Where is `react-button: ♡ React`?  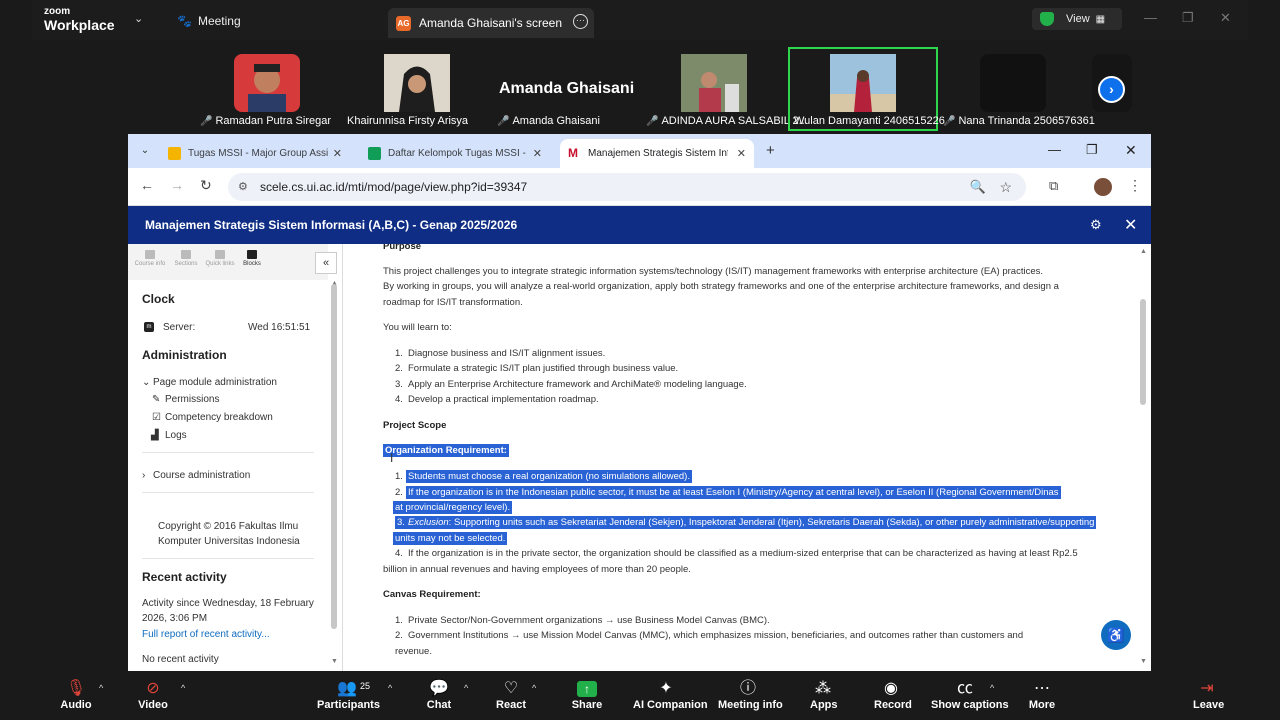
react-button: ♡ React is located at coordinates (511, 695).